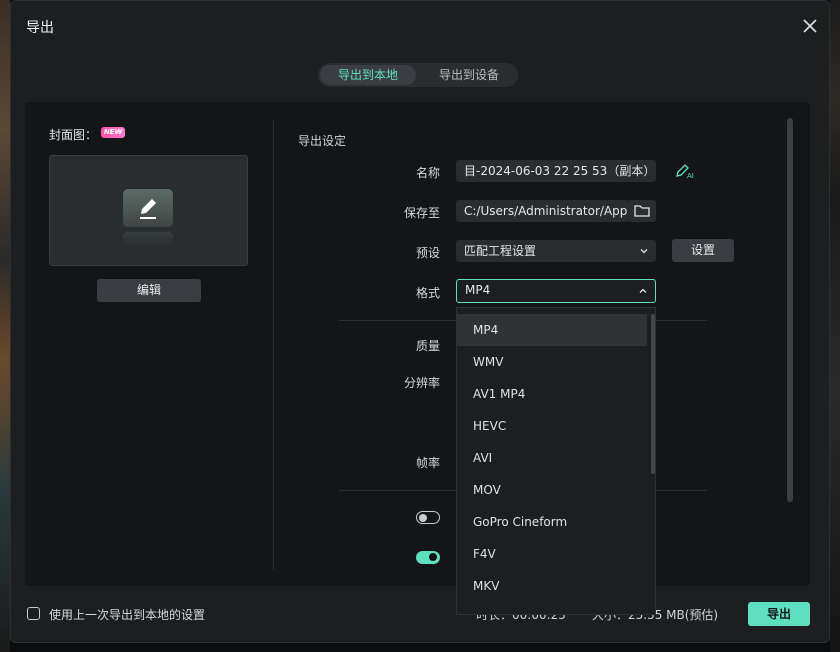 This screenshot has width=840, height=652. Describe the element at coordinates (552, 394) in the screenshot. I see `format-option-av1-mp4: AV1 MP4` at that location.